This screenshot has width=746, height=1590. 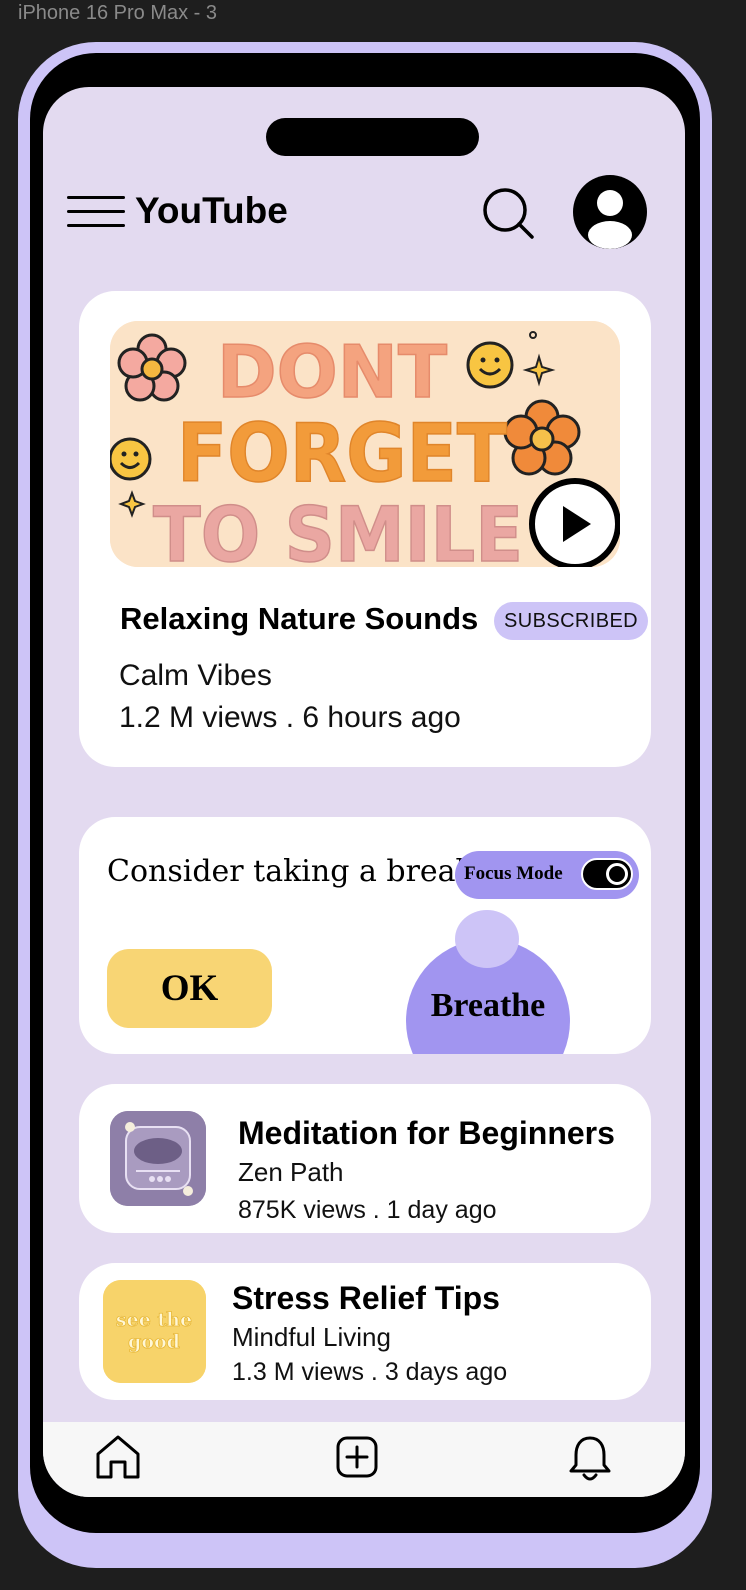 I want to click on thumbnail-text-line-3: TO SMILE, so click(x=338, y=528).